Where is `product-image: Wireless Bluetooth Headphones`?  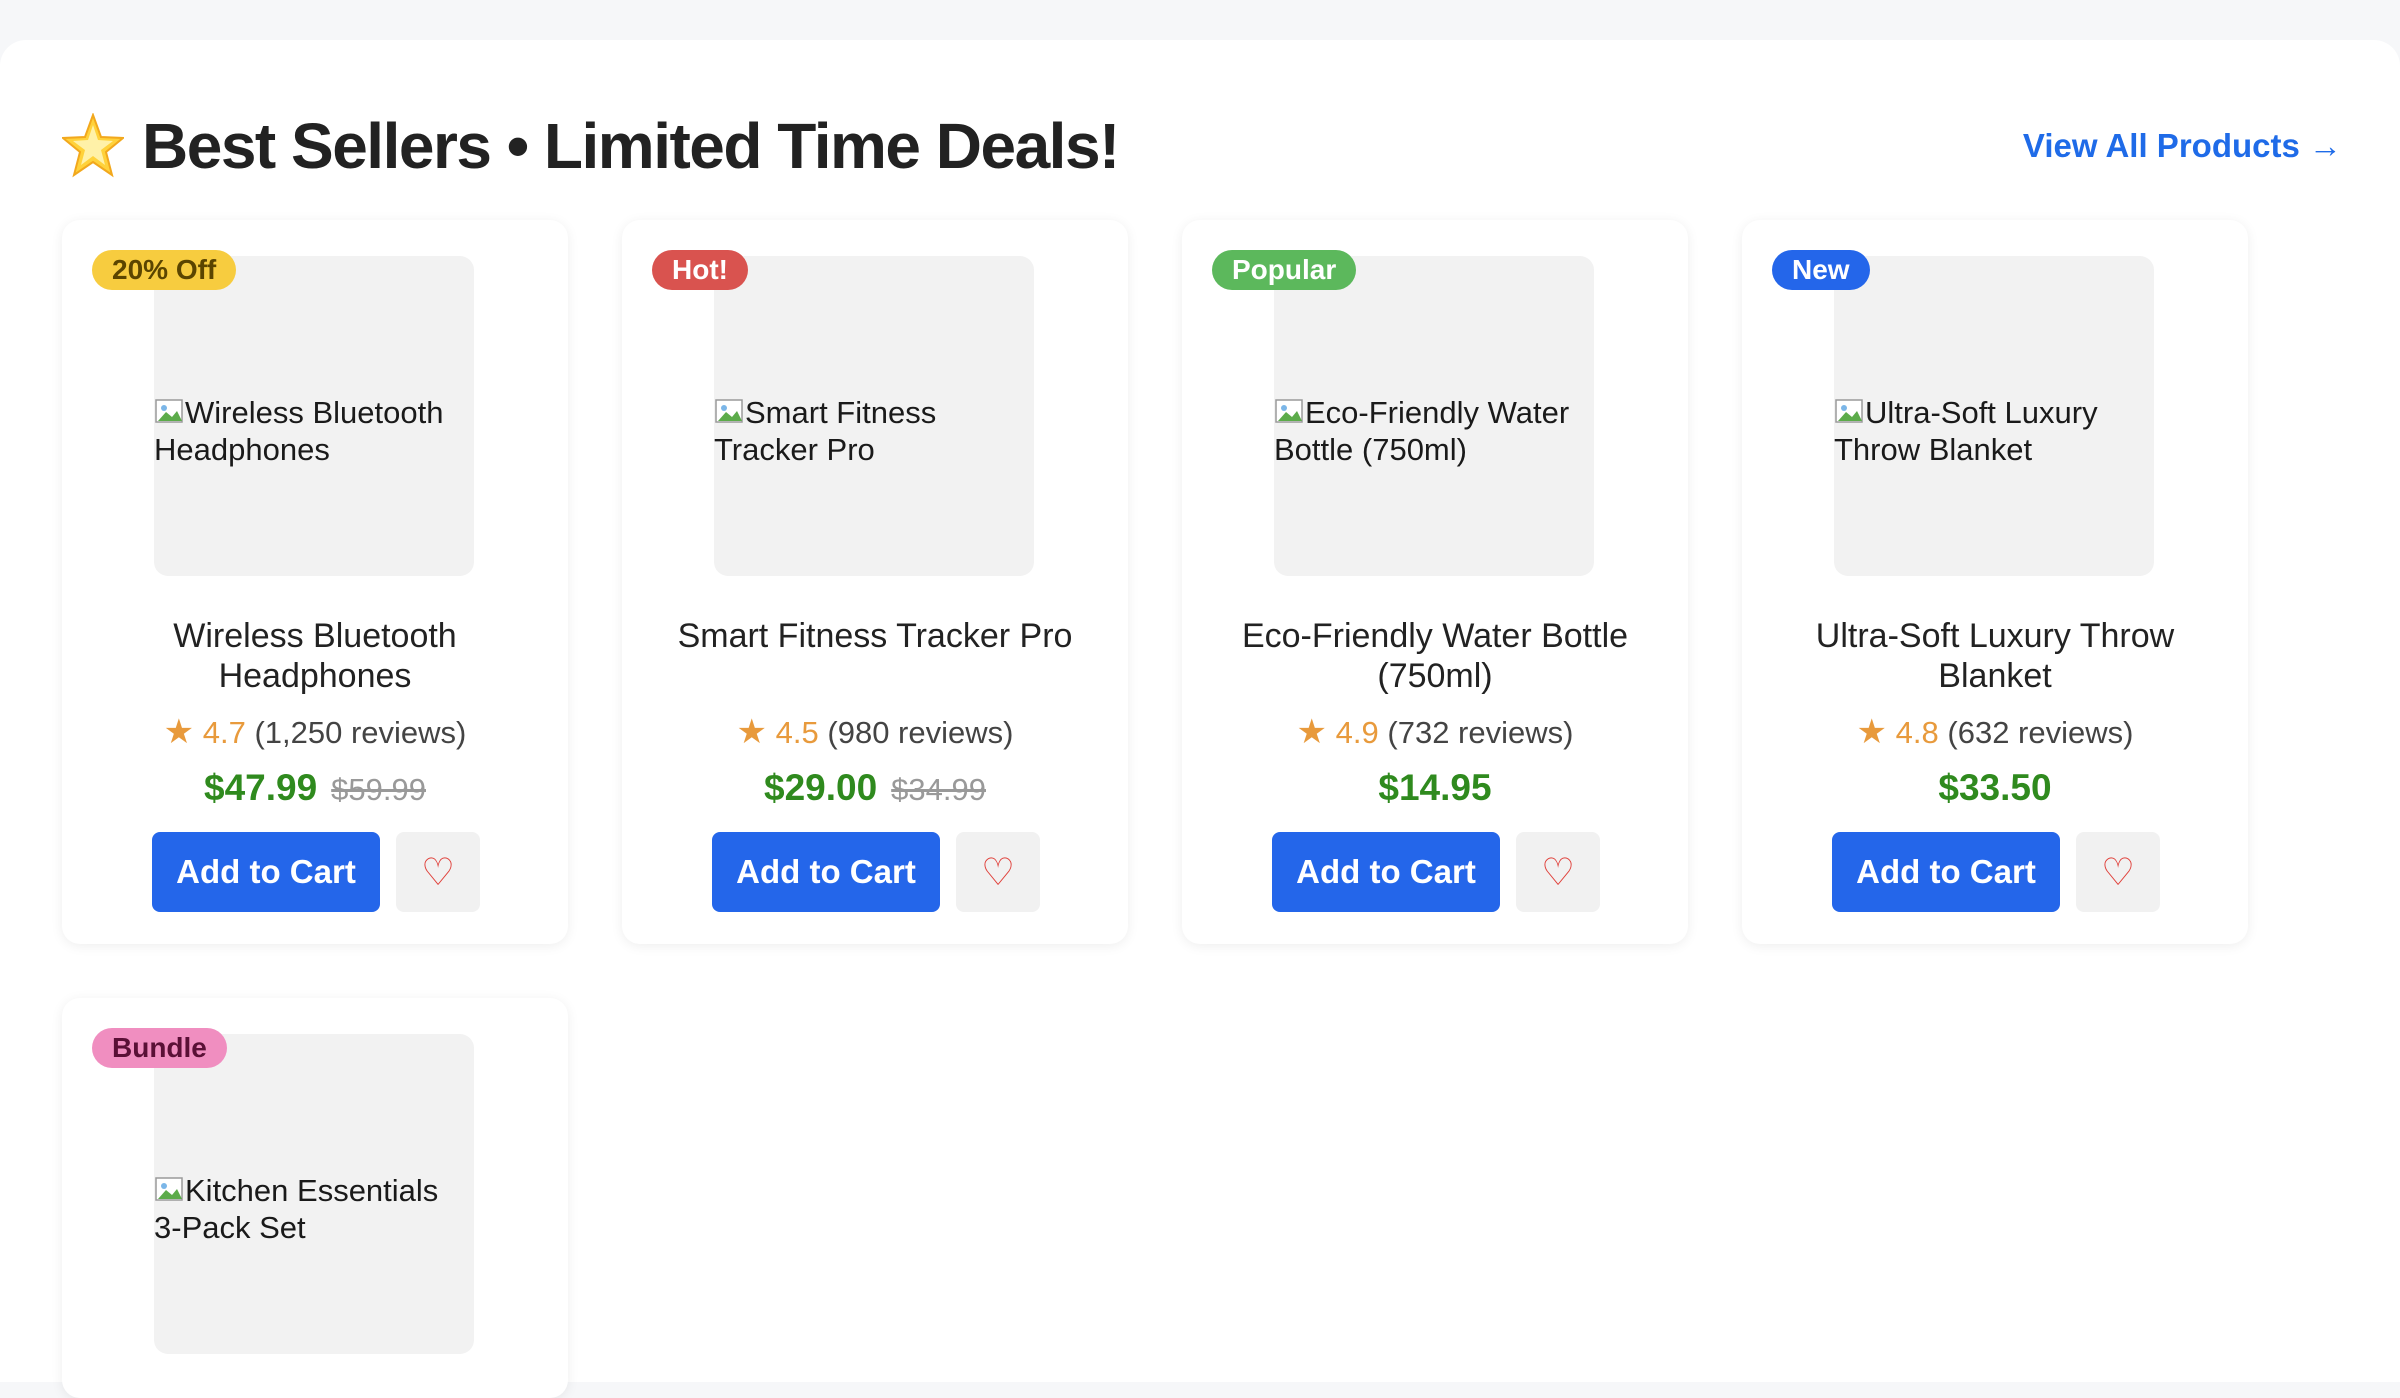
product-image: Wireless Bluetooth Headphones is located at coordinates (314, 416).